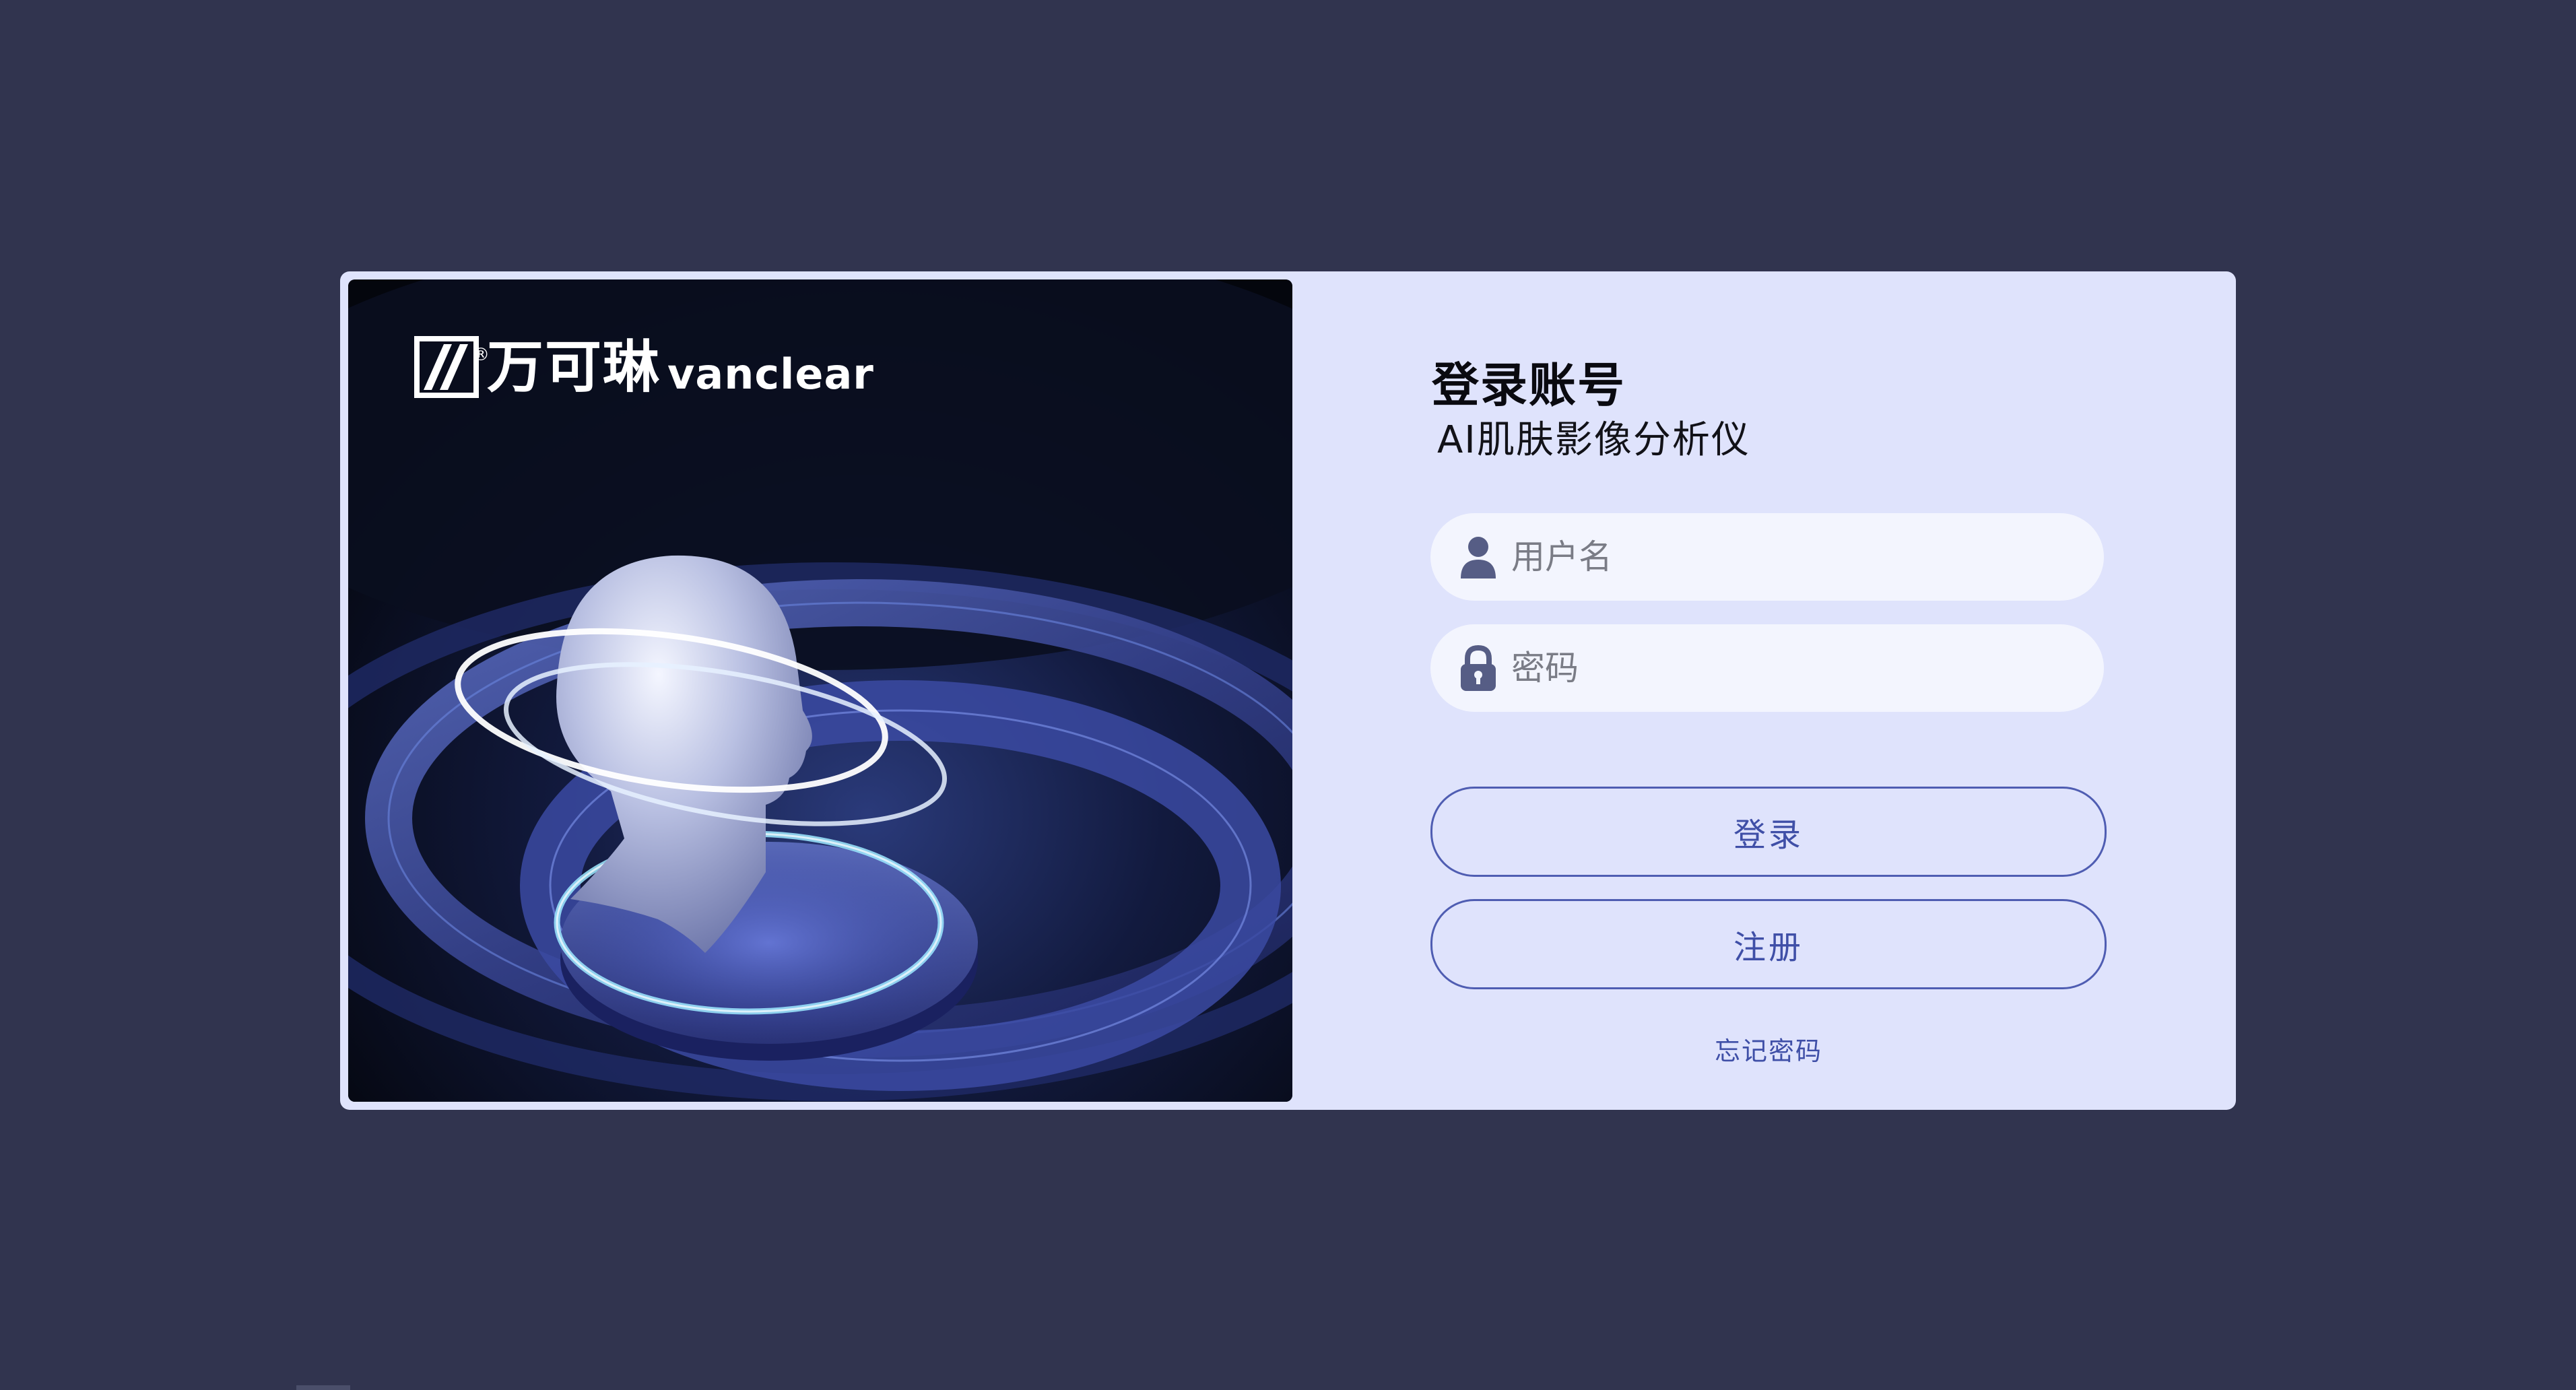  What do you see at coordinates (1768, 944) in the screenshot?
I see `register-button: 注册` at bounding box center [1768, 944].